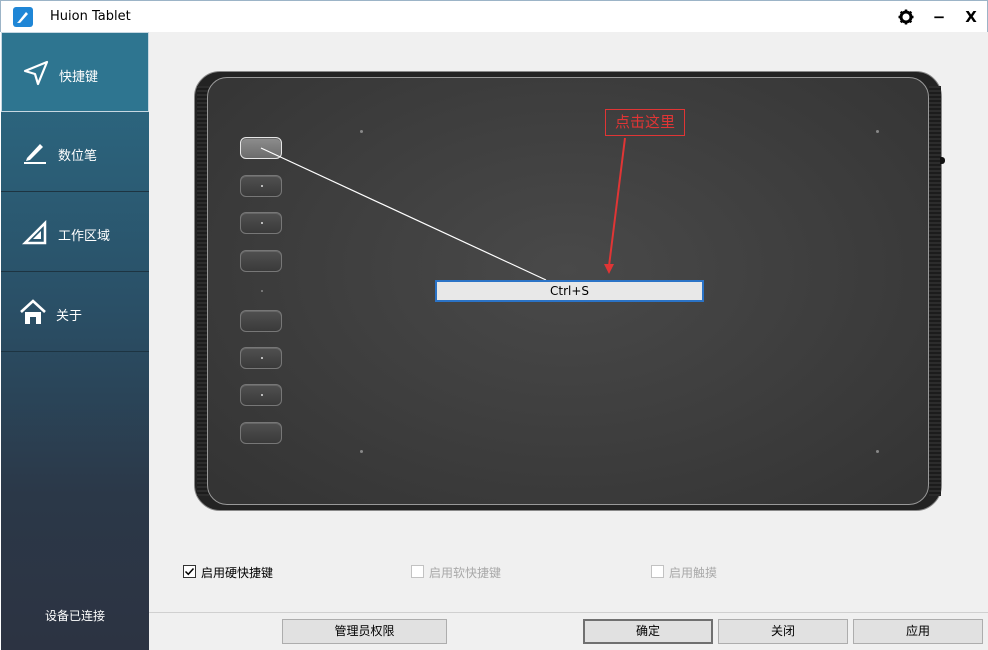 The height and width of the screenshot is (650, 988). I want to click on ok-button: 确定, so click(648, 631).